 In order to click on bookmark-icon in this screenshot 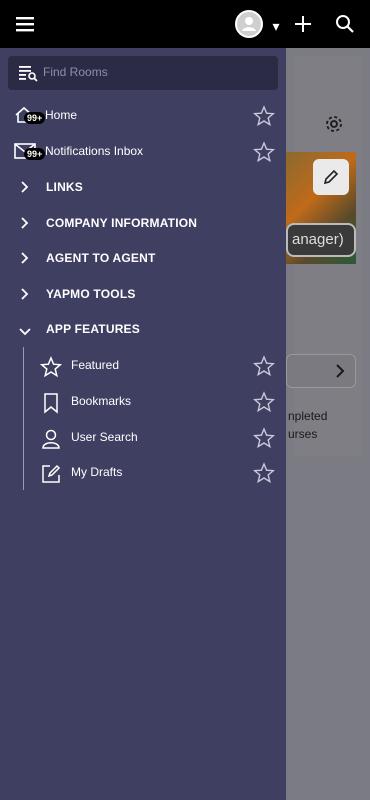, I will do `click(51, 405)`.